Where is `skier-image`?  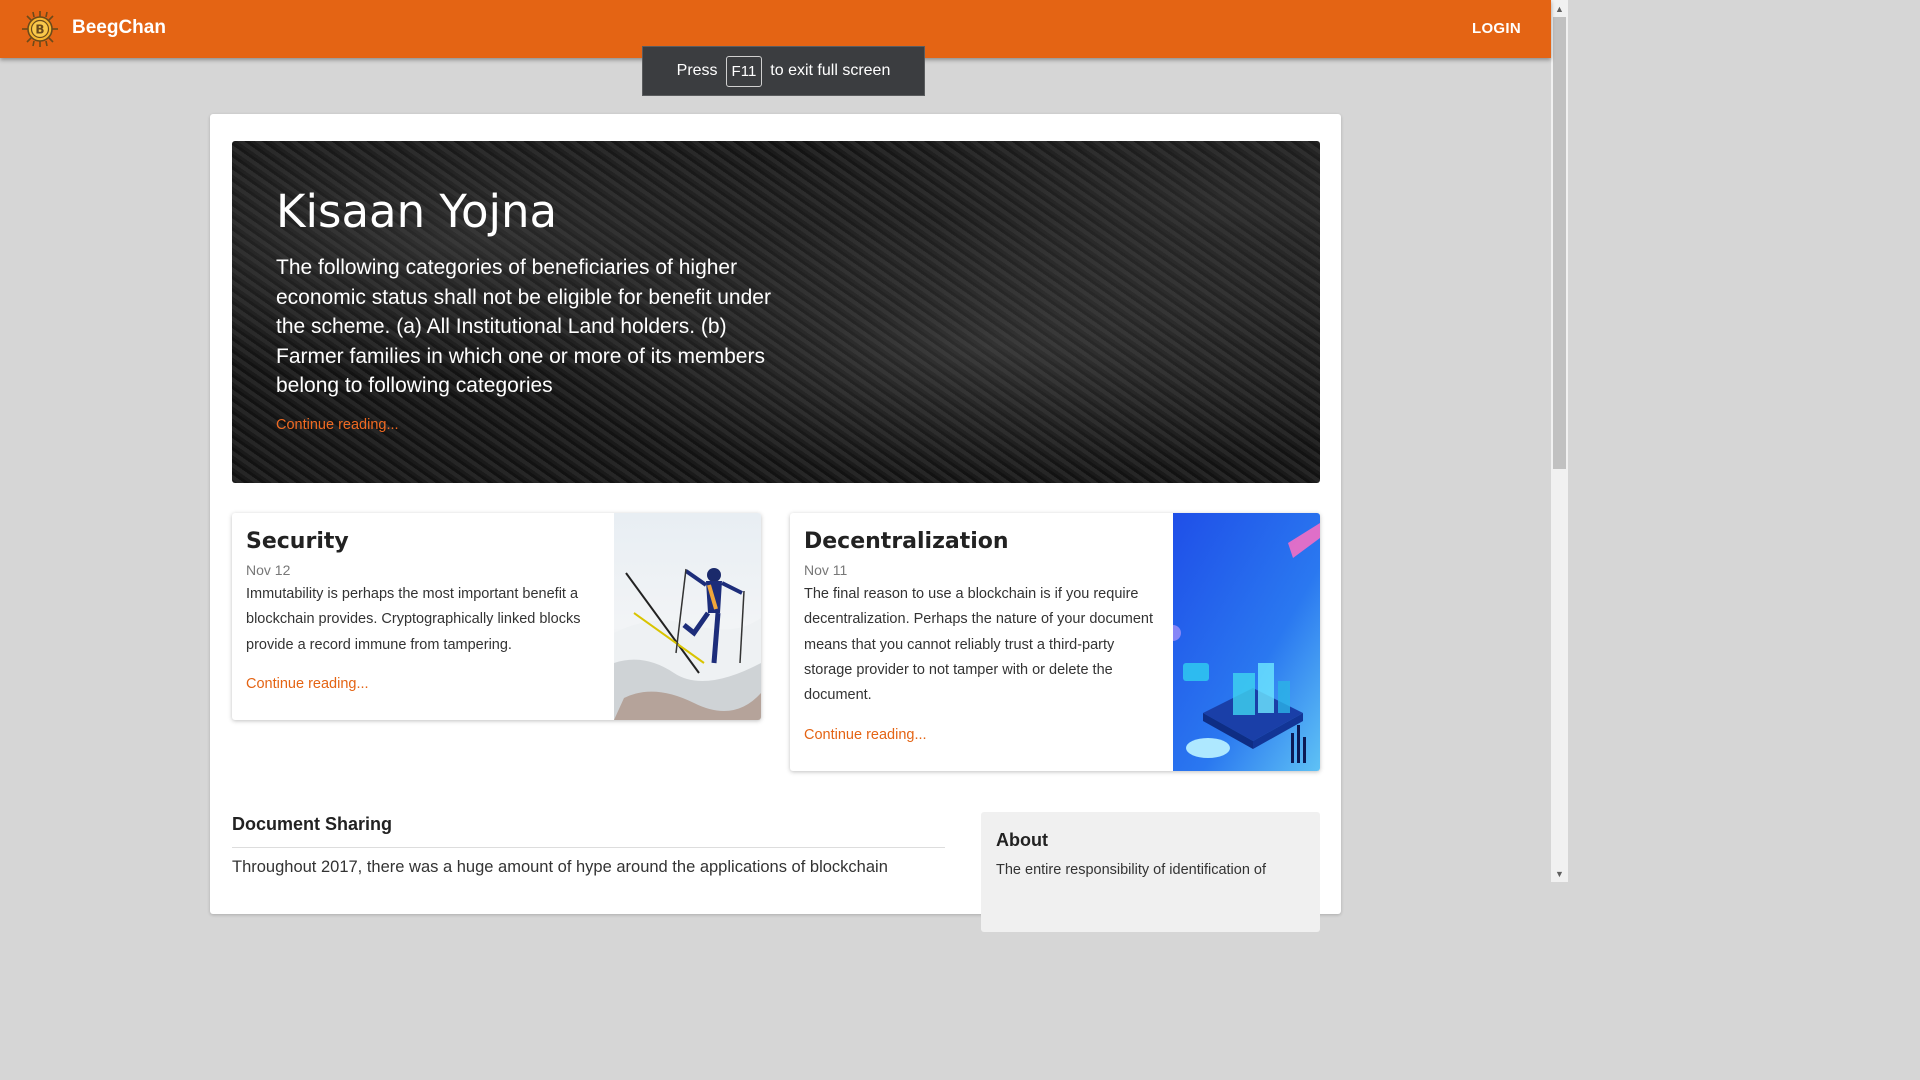 skier-image is located at coordinates (687, 616).